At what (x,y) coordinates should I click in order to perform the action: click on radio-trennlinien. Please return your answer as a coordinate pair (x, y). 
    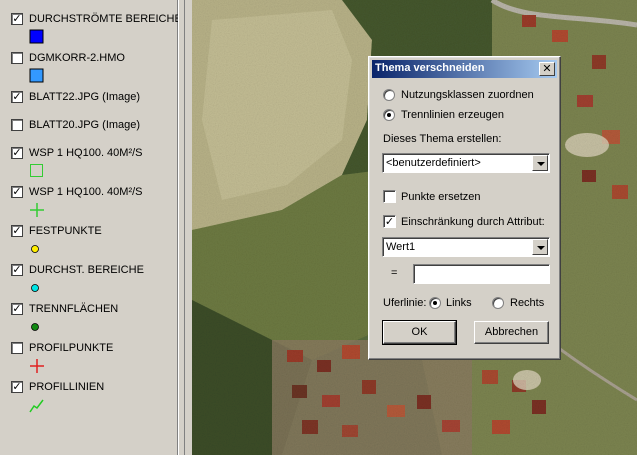
    Looking at the image, I should click on (389, 115).